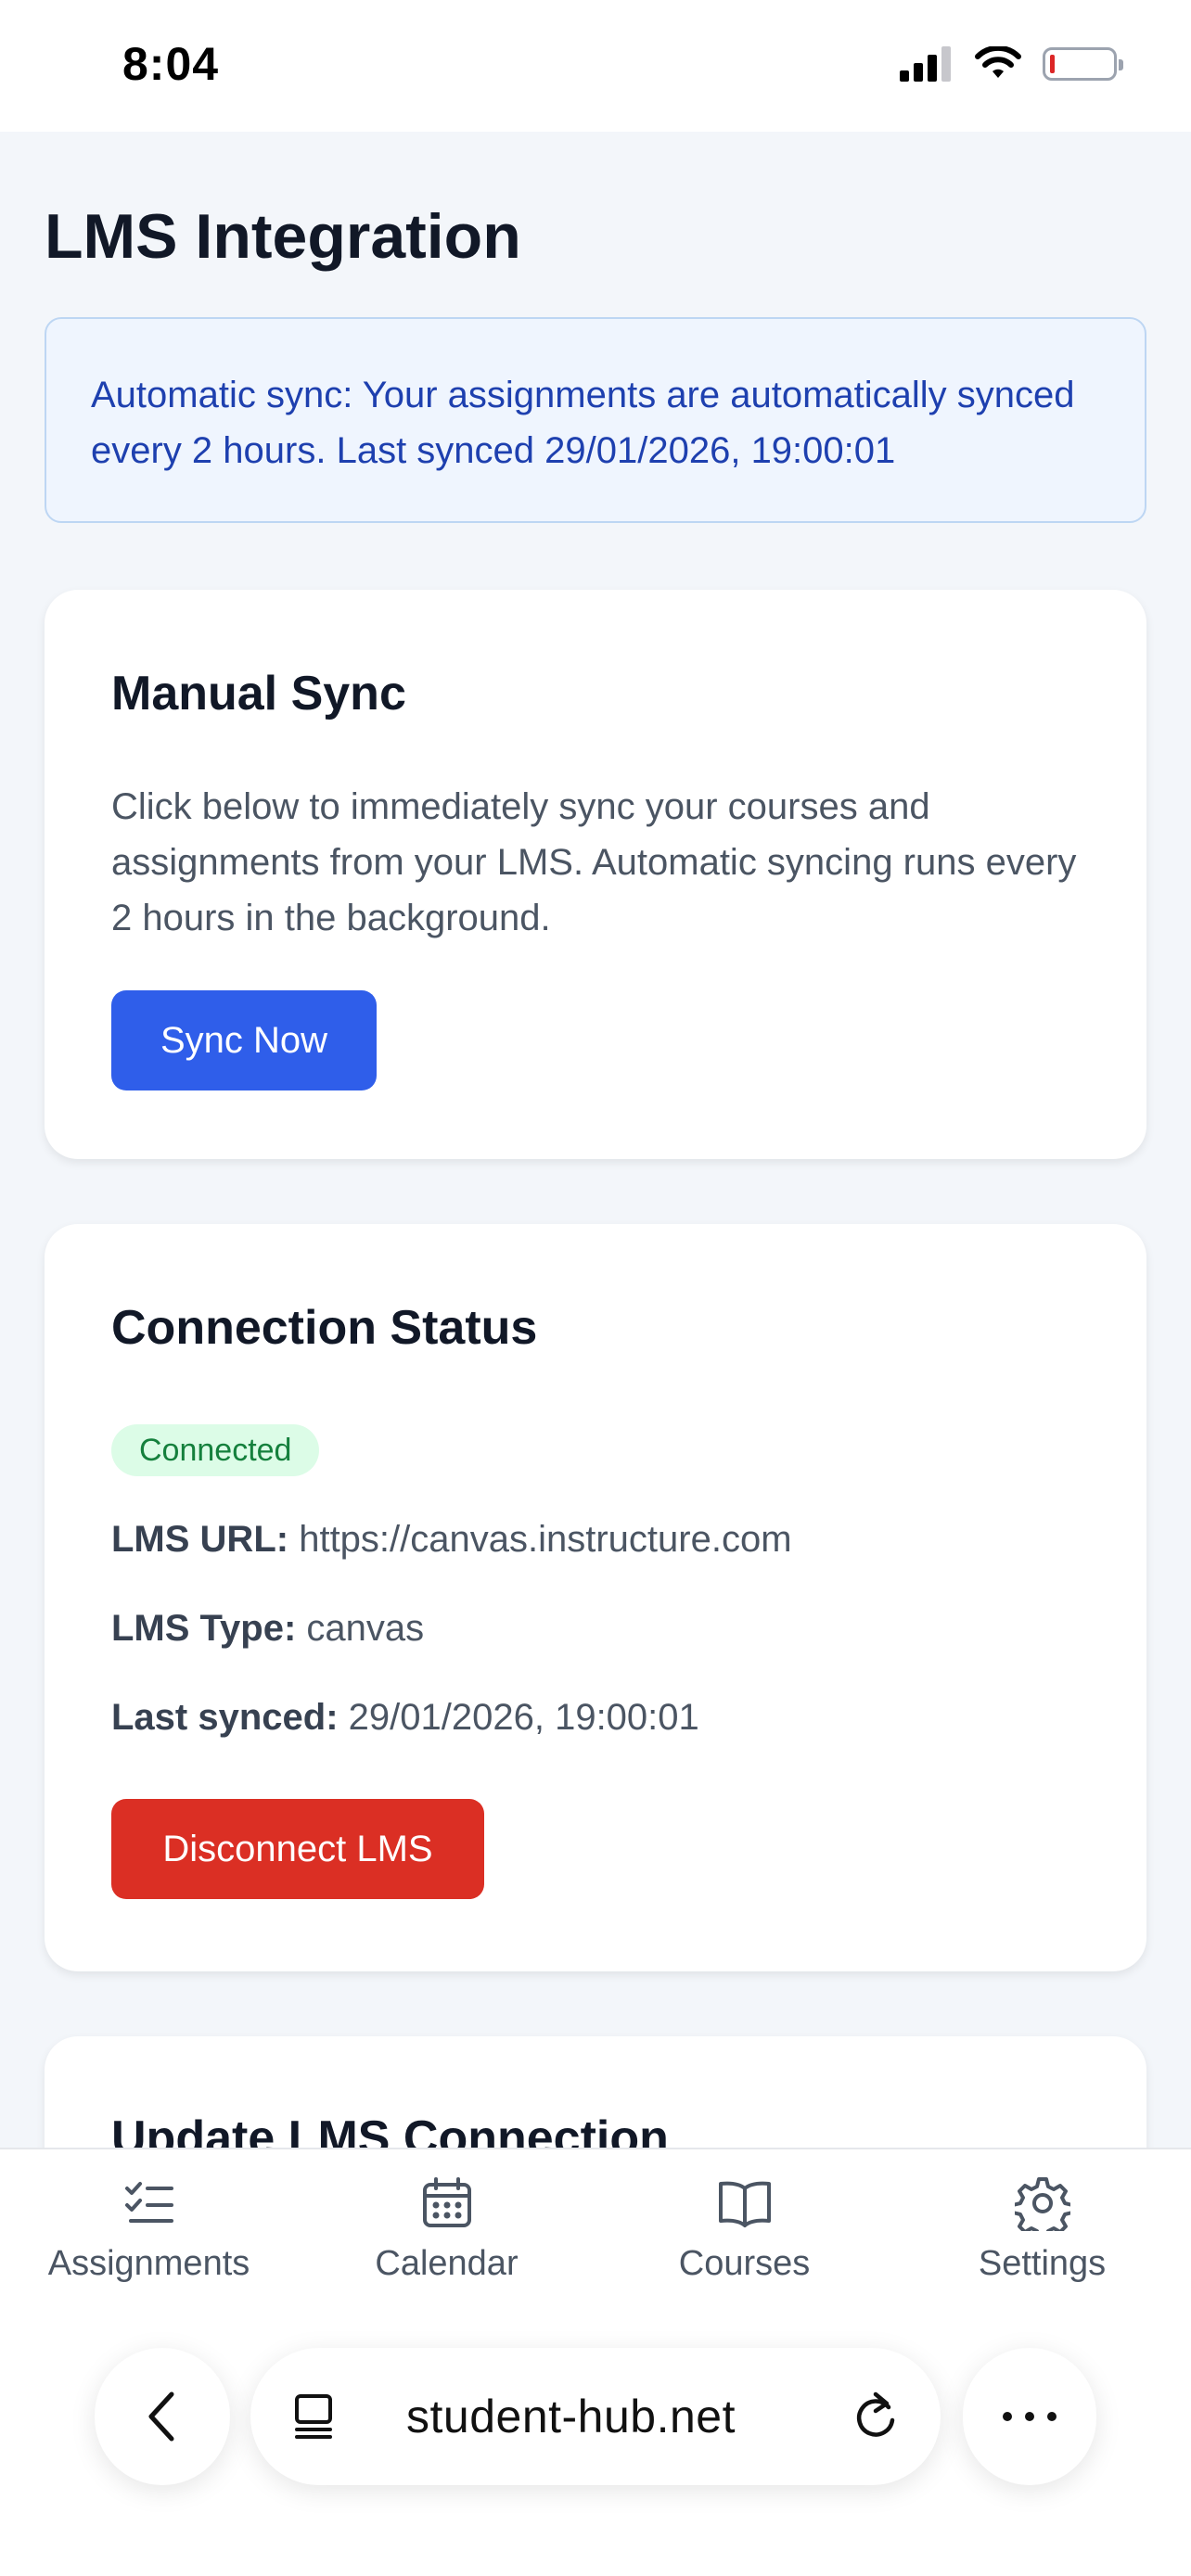 Image resolution: width=1191 pixels, height=2576 pixels. Describe the element at coordinates (324, 1328) in the screenshot. I see `connection-status-title: Connection Status` at that location.